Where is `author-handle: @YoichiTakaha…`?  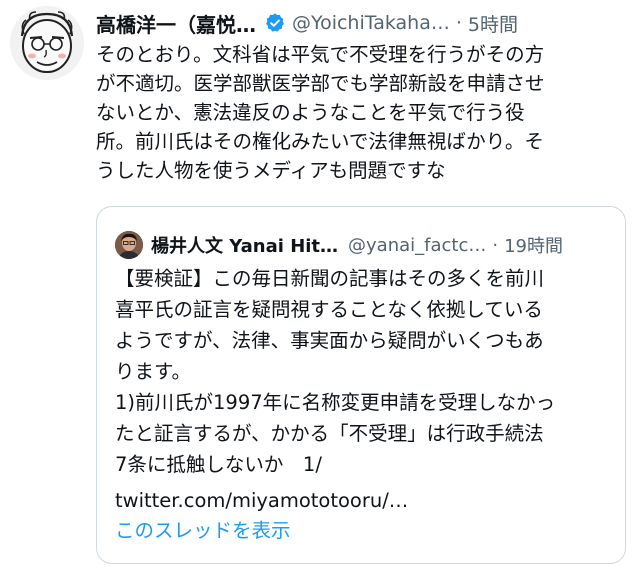
author-handle: @YoichiTakaha… is located at coordinates (371, 23).